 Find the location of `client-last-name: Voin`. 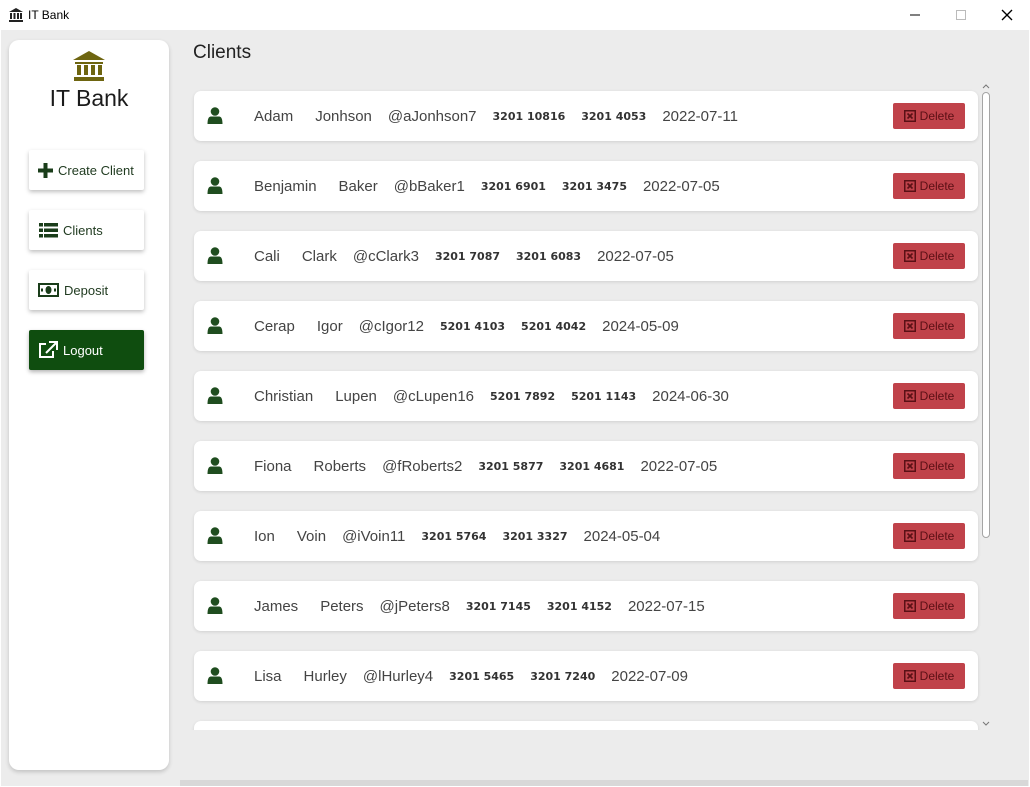

client-last-name: Voin is located at coordinates (311, 536).